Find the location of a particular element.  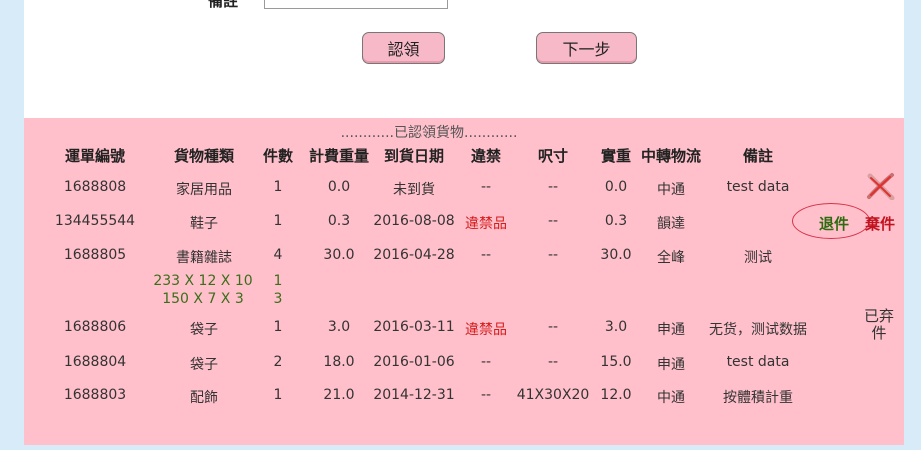

return-button: 退件 is located at coordinates (834, 223).